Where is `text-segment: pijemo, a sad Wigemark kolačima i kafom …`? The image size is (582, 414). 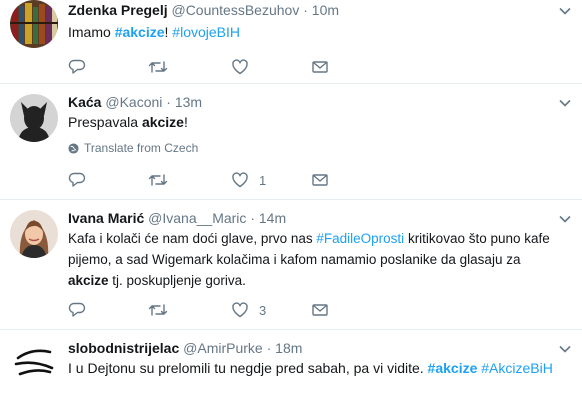 text-segment: pijemo, a sad Wigemark kolačima i kafom … is located at coordinates (294, 259).